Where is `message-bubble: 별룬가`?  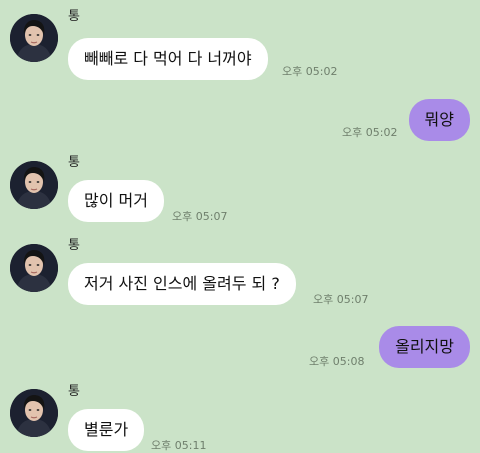 message-bubble: 별룬가 is located at coordinates (106, 430).